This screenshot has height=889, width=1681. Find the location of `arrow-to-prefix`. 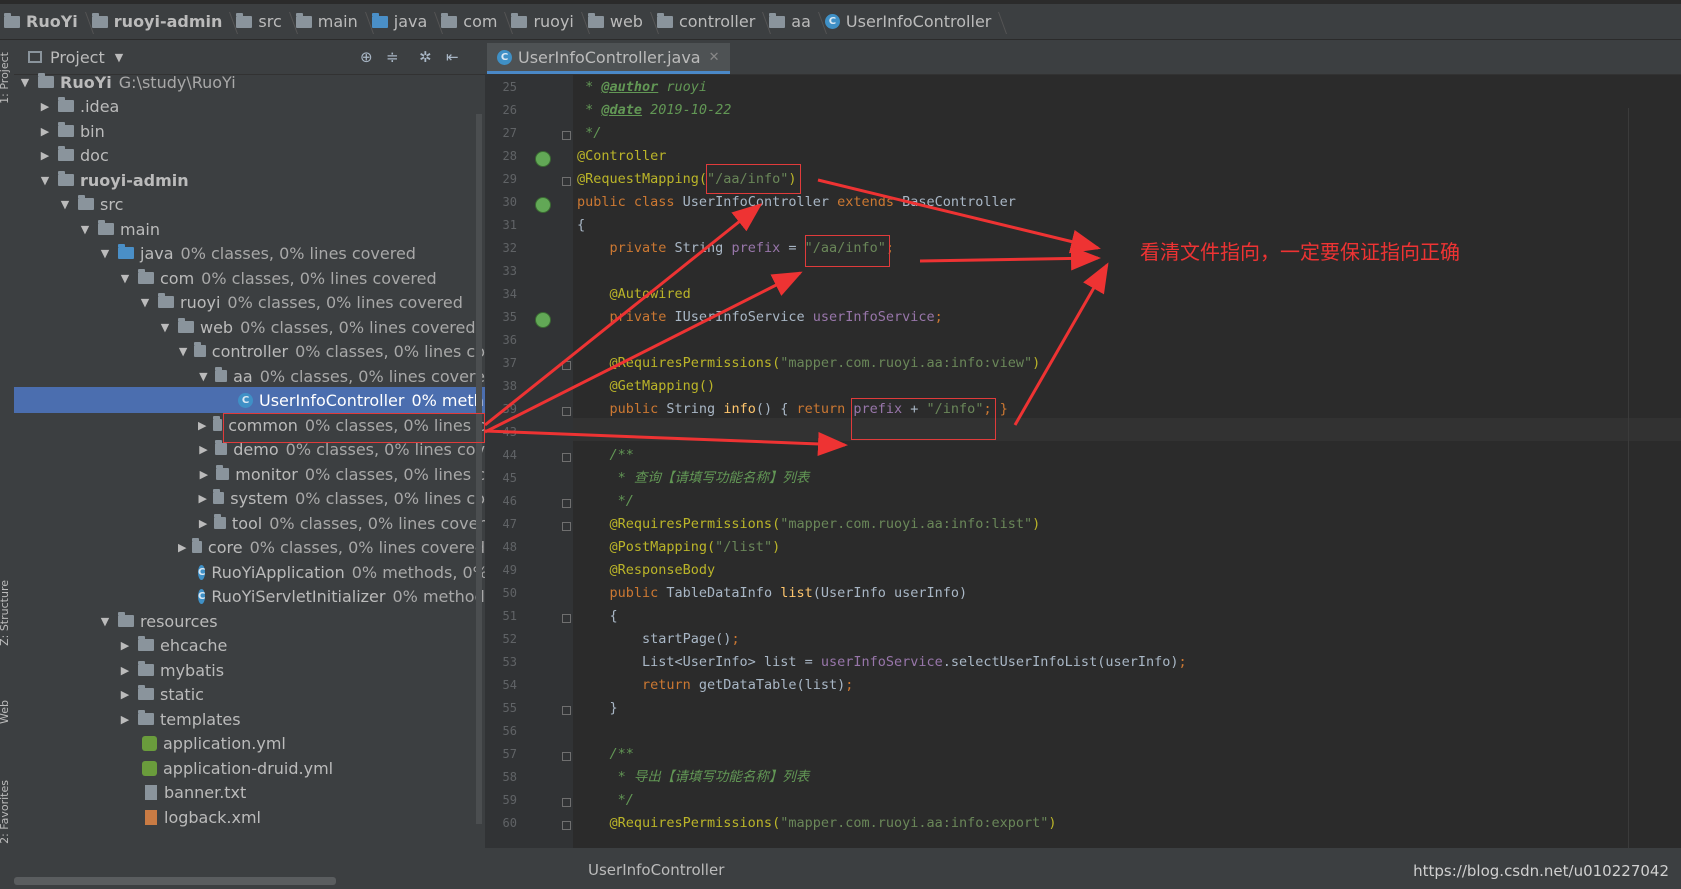

arrow-to-prefix is located at coordinates (643, 352).